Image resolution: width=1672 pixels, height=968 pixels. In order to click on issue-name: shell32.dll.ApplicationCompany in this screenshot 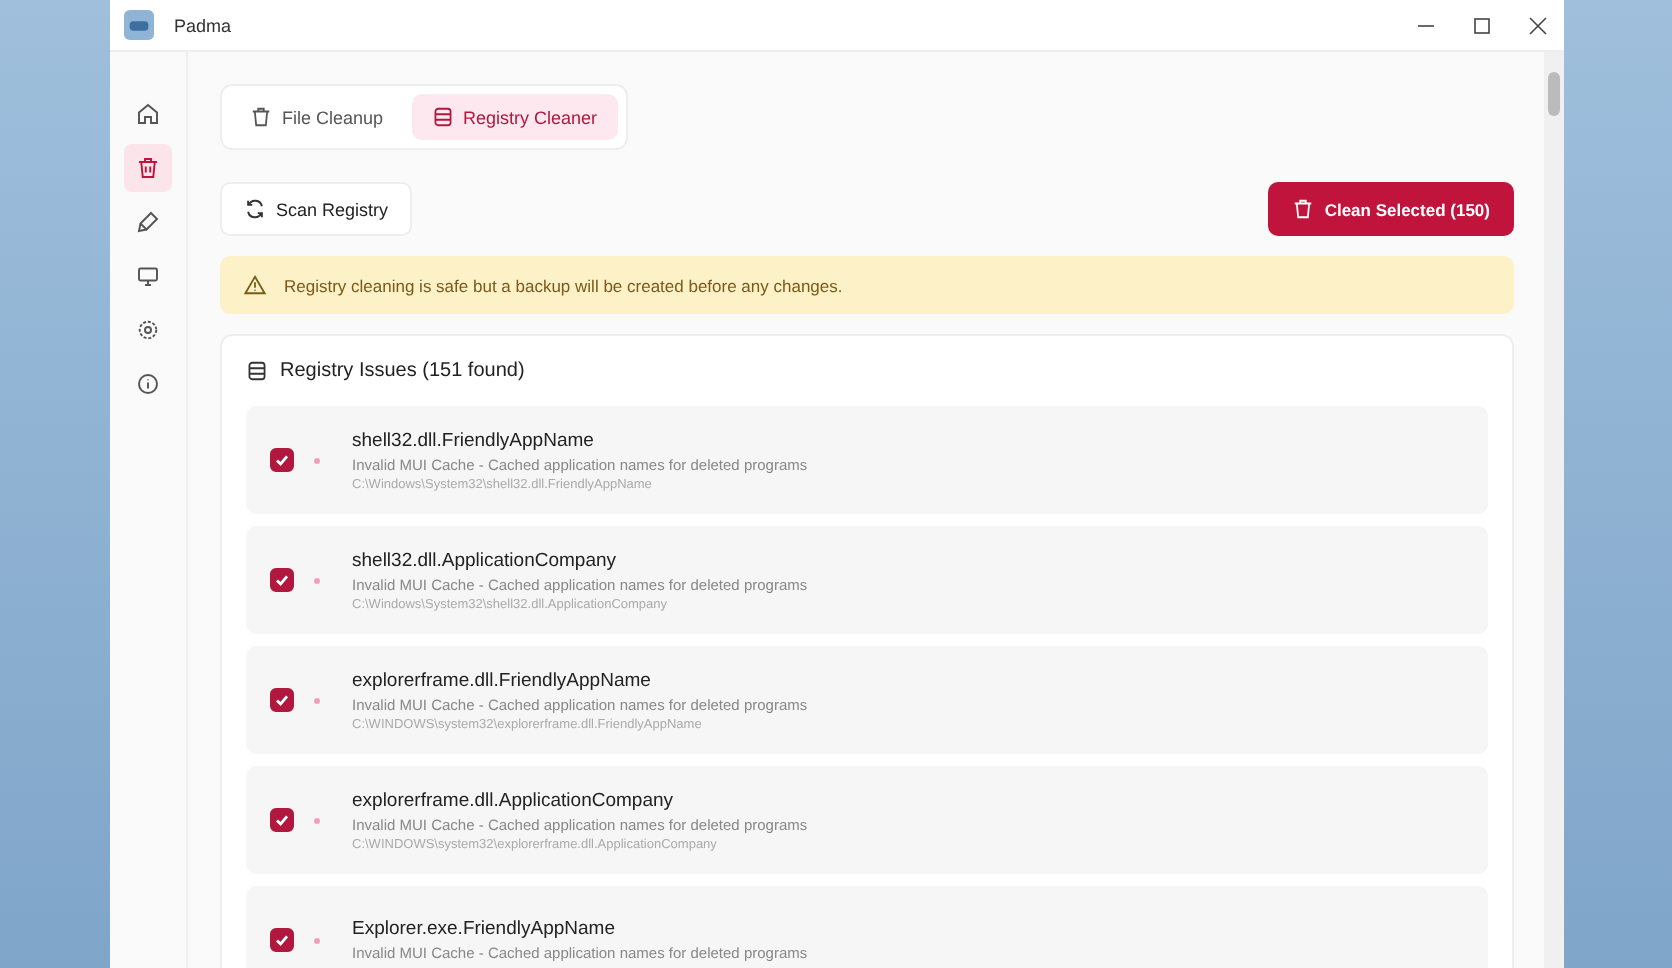, I will do `click(485, 560)`.